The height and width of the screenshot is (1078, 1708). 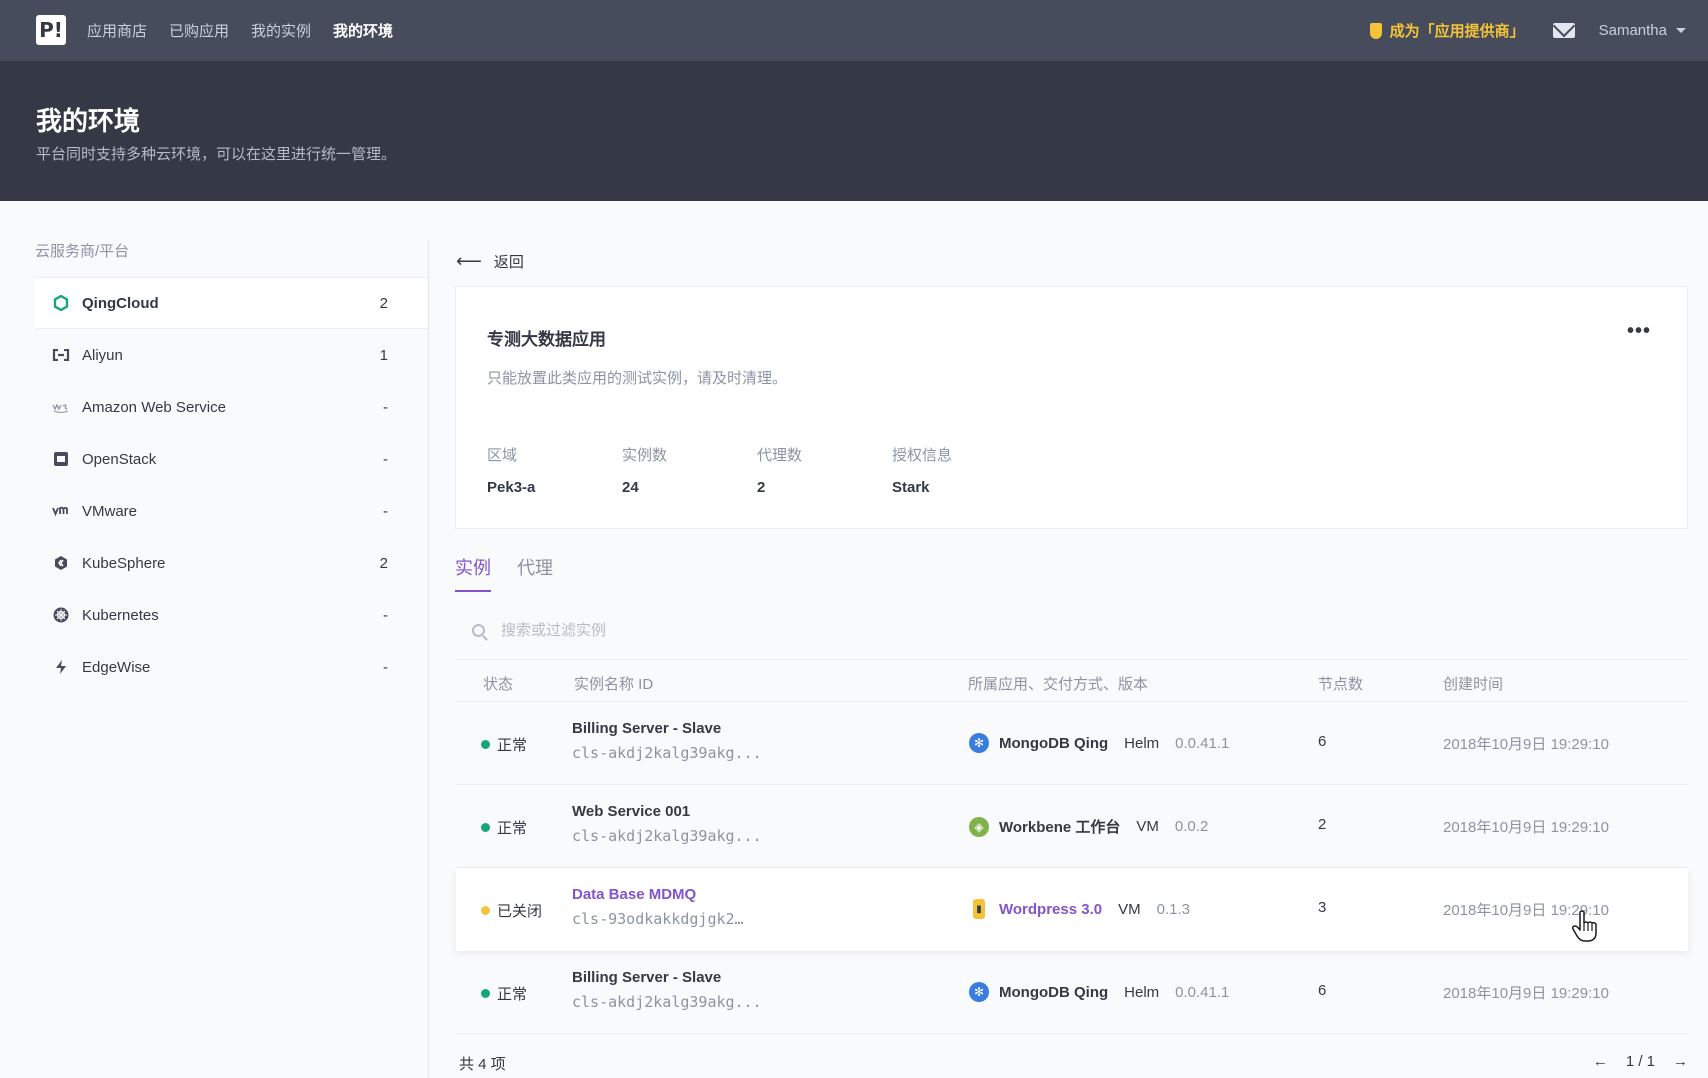 What do you see at coordinates (383, 355) in the screenshot?
I see `sidebar-item-count: 1` at bounding box center [383, 355].